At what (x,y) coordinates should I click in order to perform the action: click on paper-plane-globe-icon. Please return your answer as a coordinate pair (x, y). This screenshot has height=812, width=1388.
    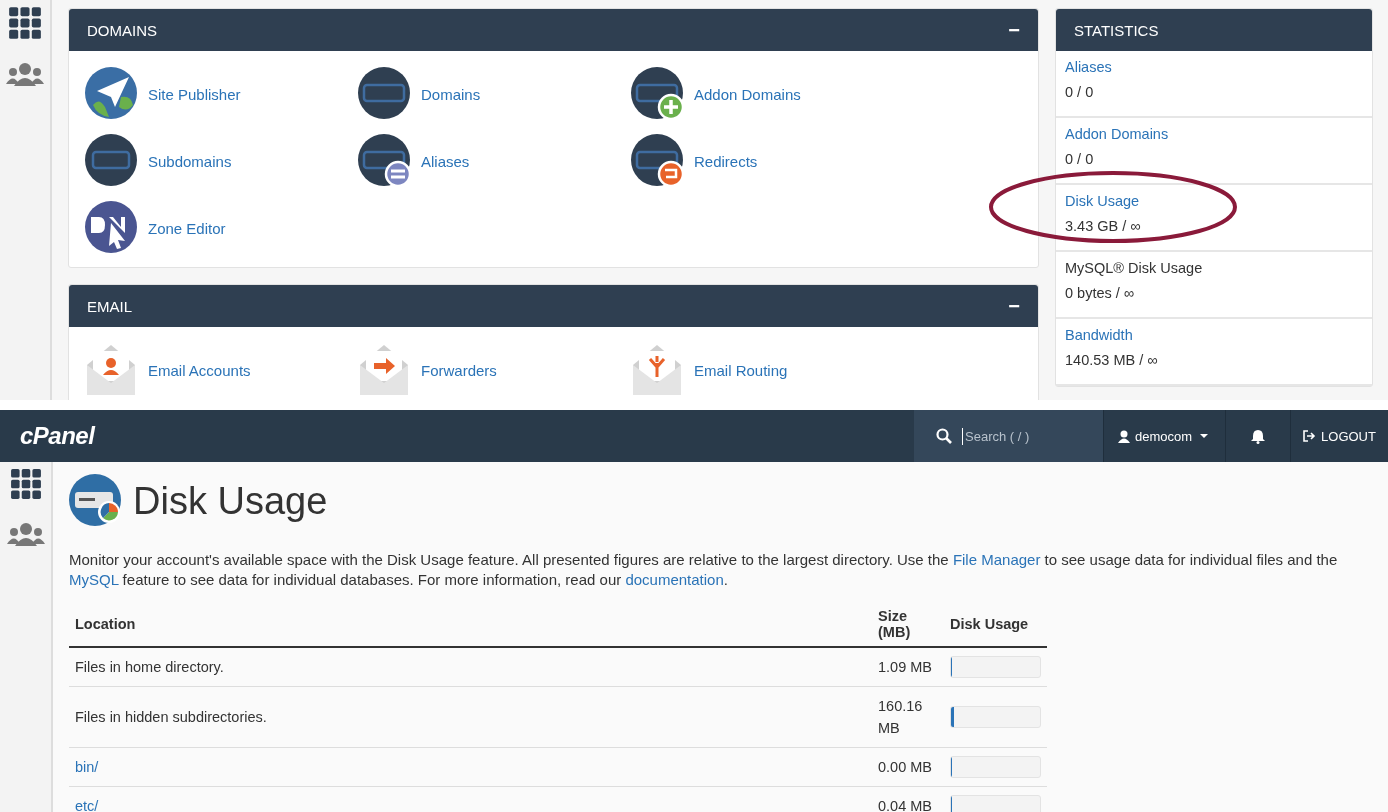
    Looking at the image, I should click on (112, 94).